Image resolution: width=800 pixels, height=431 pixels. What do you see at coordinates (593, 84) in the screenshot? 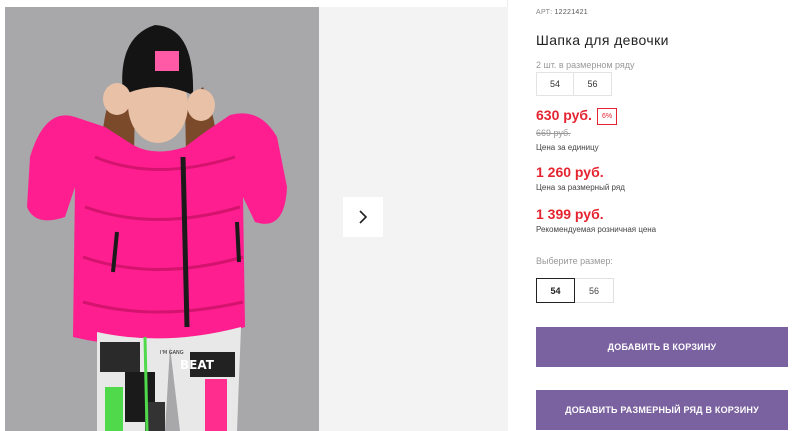
I see `series-size-56: 56` at bounding box center [593, 84].